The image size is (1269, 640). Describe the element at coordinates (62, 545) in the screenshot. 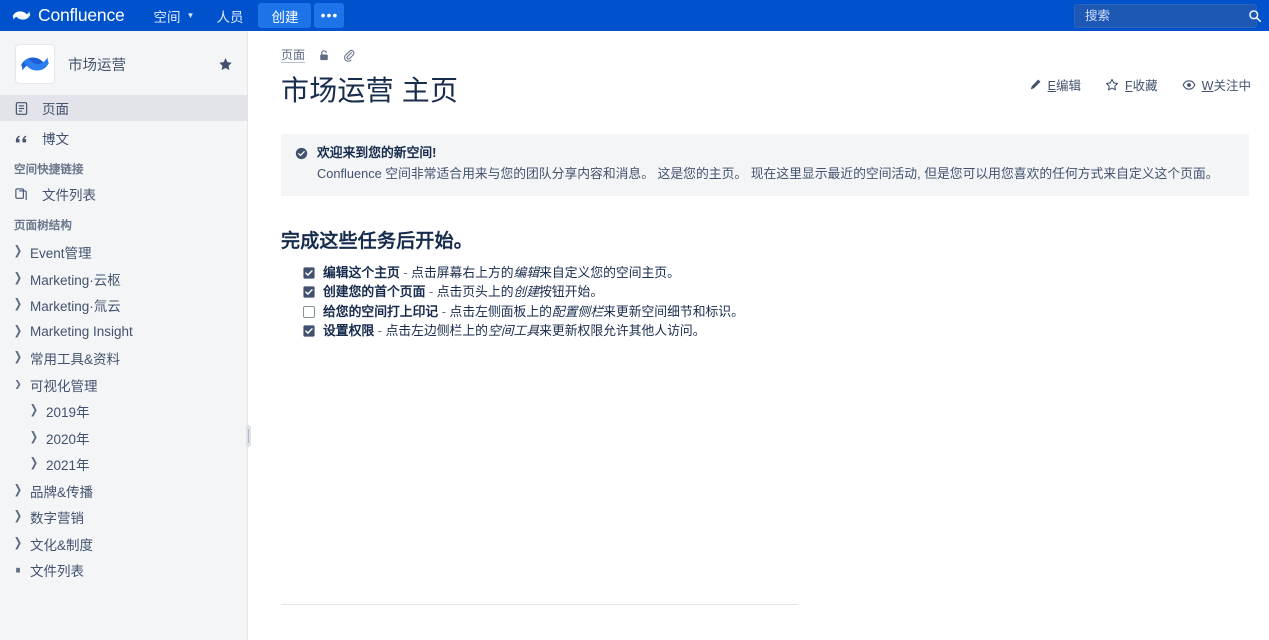

I see `tree-item-label: 文化&制度` at that location.